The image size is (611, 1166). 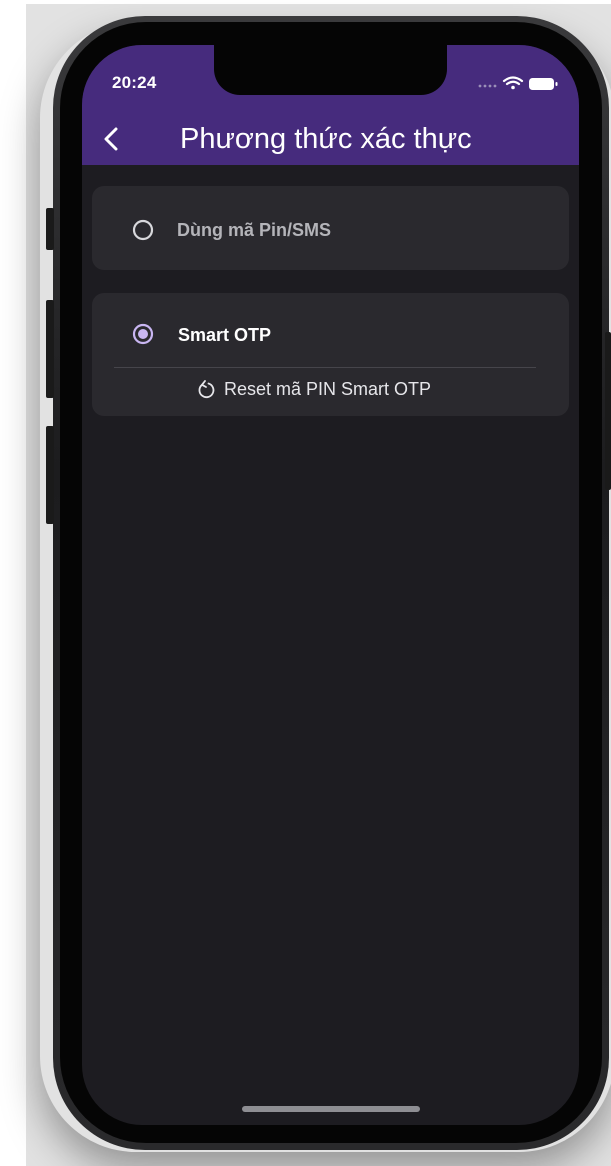 What do you see at coordinates (513, 83) in the screenshot?
I see `wifi-icon` at bounding box center [513, 83].